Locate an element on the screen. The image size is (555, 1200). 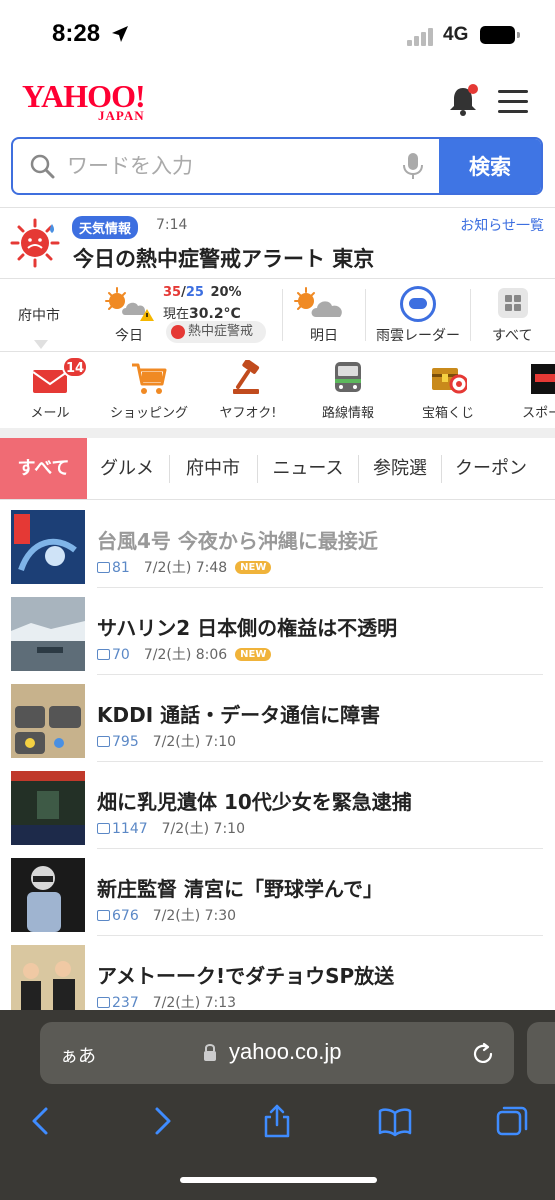
news-item: 台風4号 今夜から沖縄に最接近 81 7/2(土) 7:48 NEW is located at coordinates (277, 543).